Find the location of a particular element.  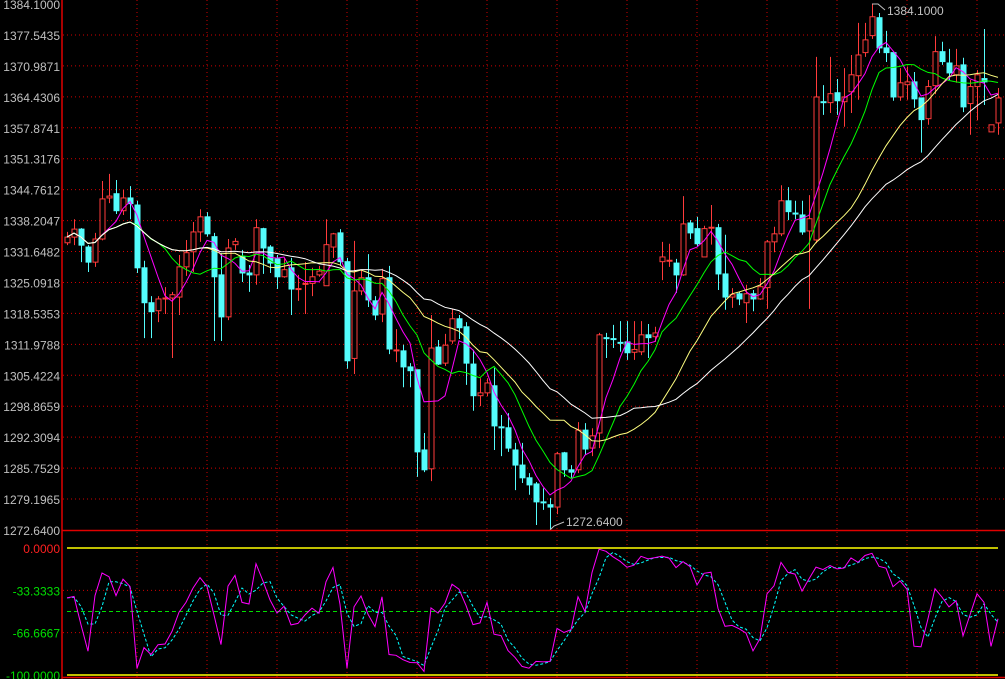

oscillator-tick-label: 0.0000 is located at coordinates (41, 549).